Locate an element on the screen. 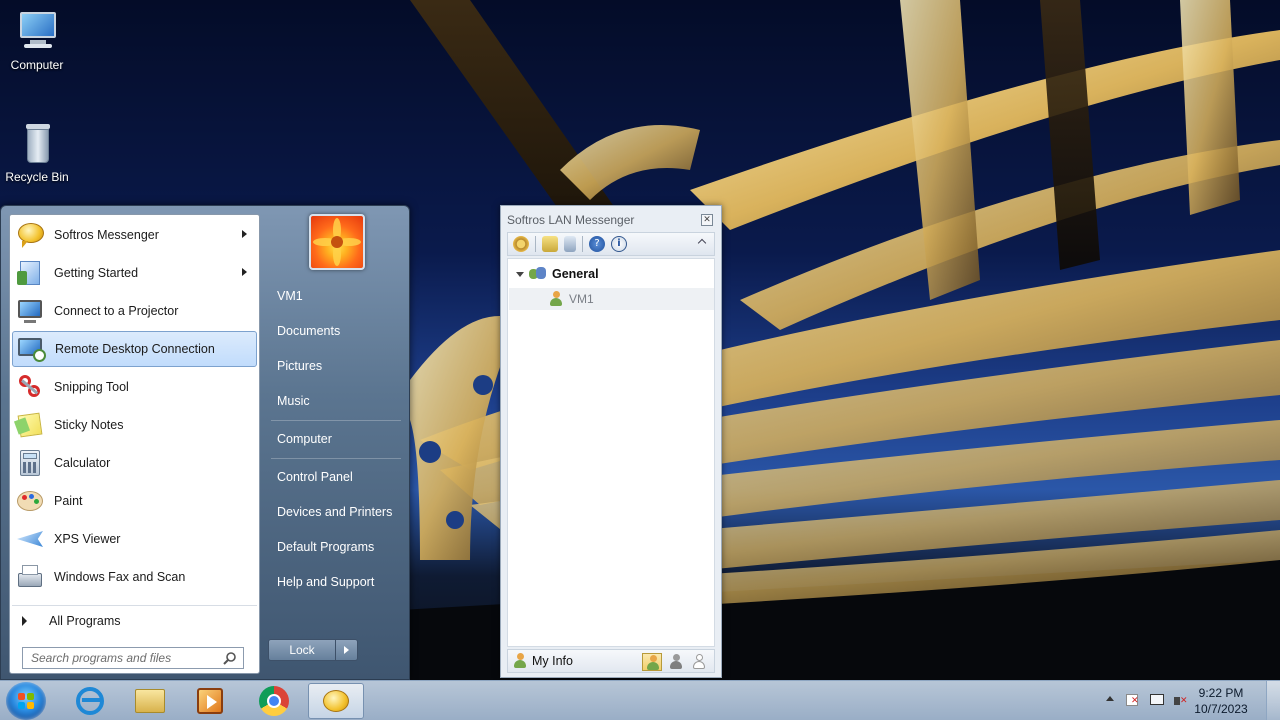  link-help-support: Help and Support is located at coordinates (335, 582).